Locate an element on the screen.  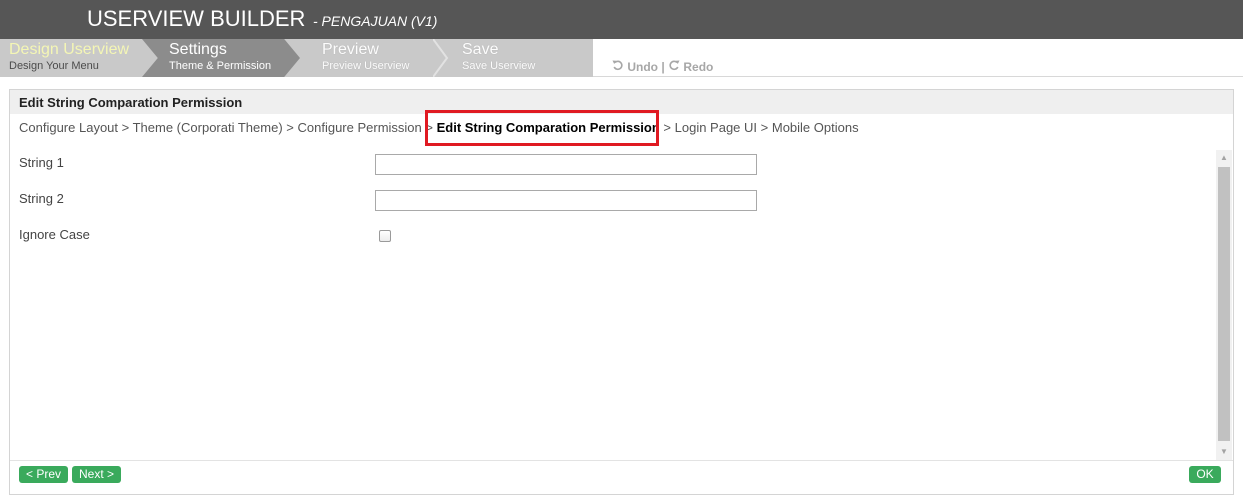
step-subtitle: Preview Userview is located at coordinates (366, 66).